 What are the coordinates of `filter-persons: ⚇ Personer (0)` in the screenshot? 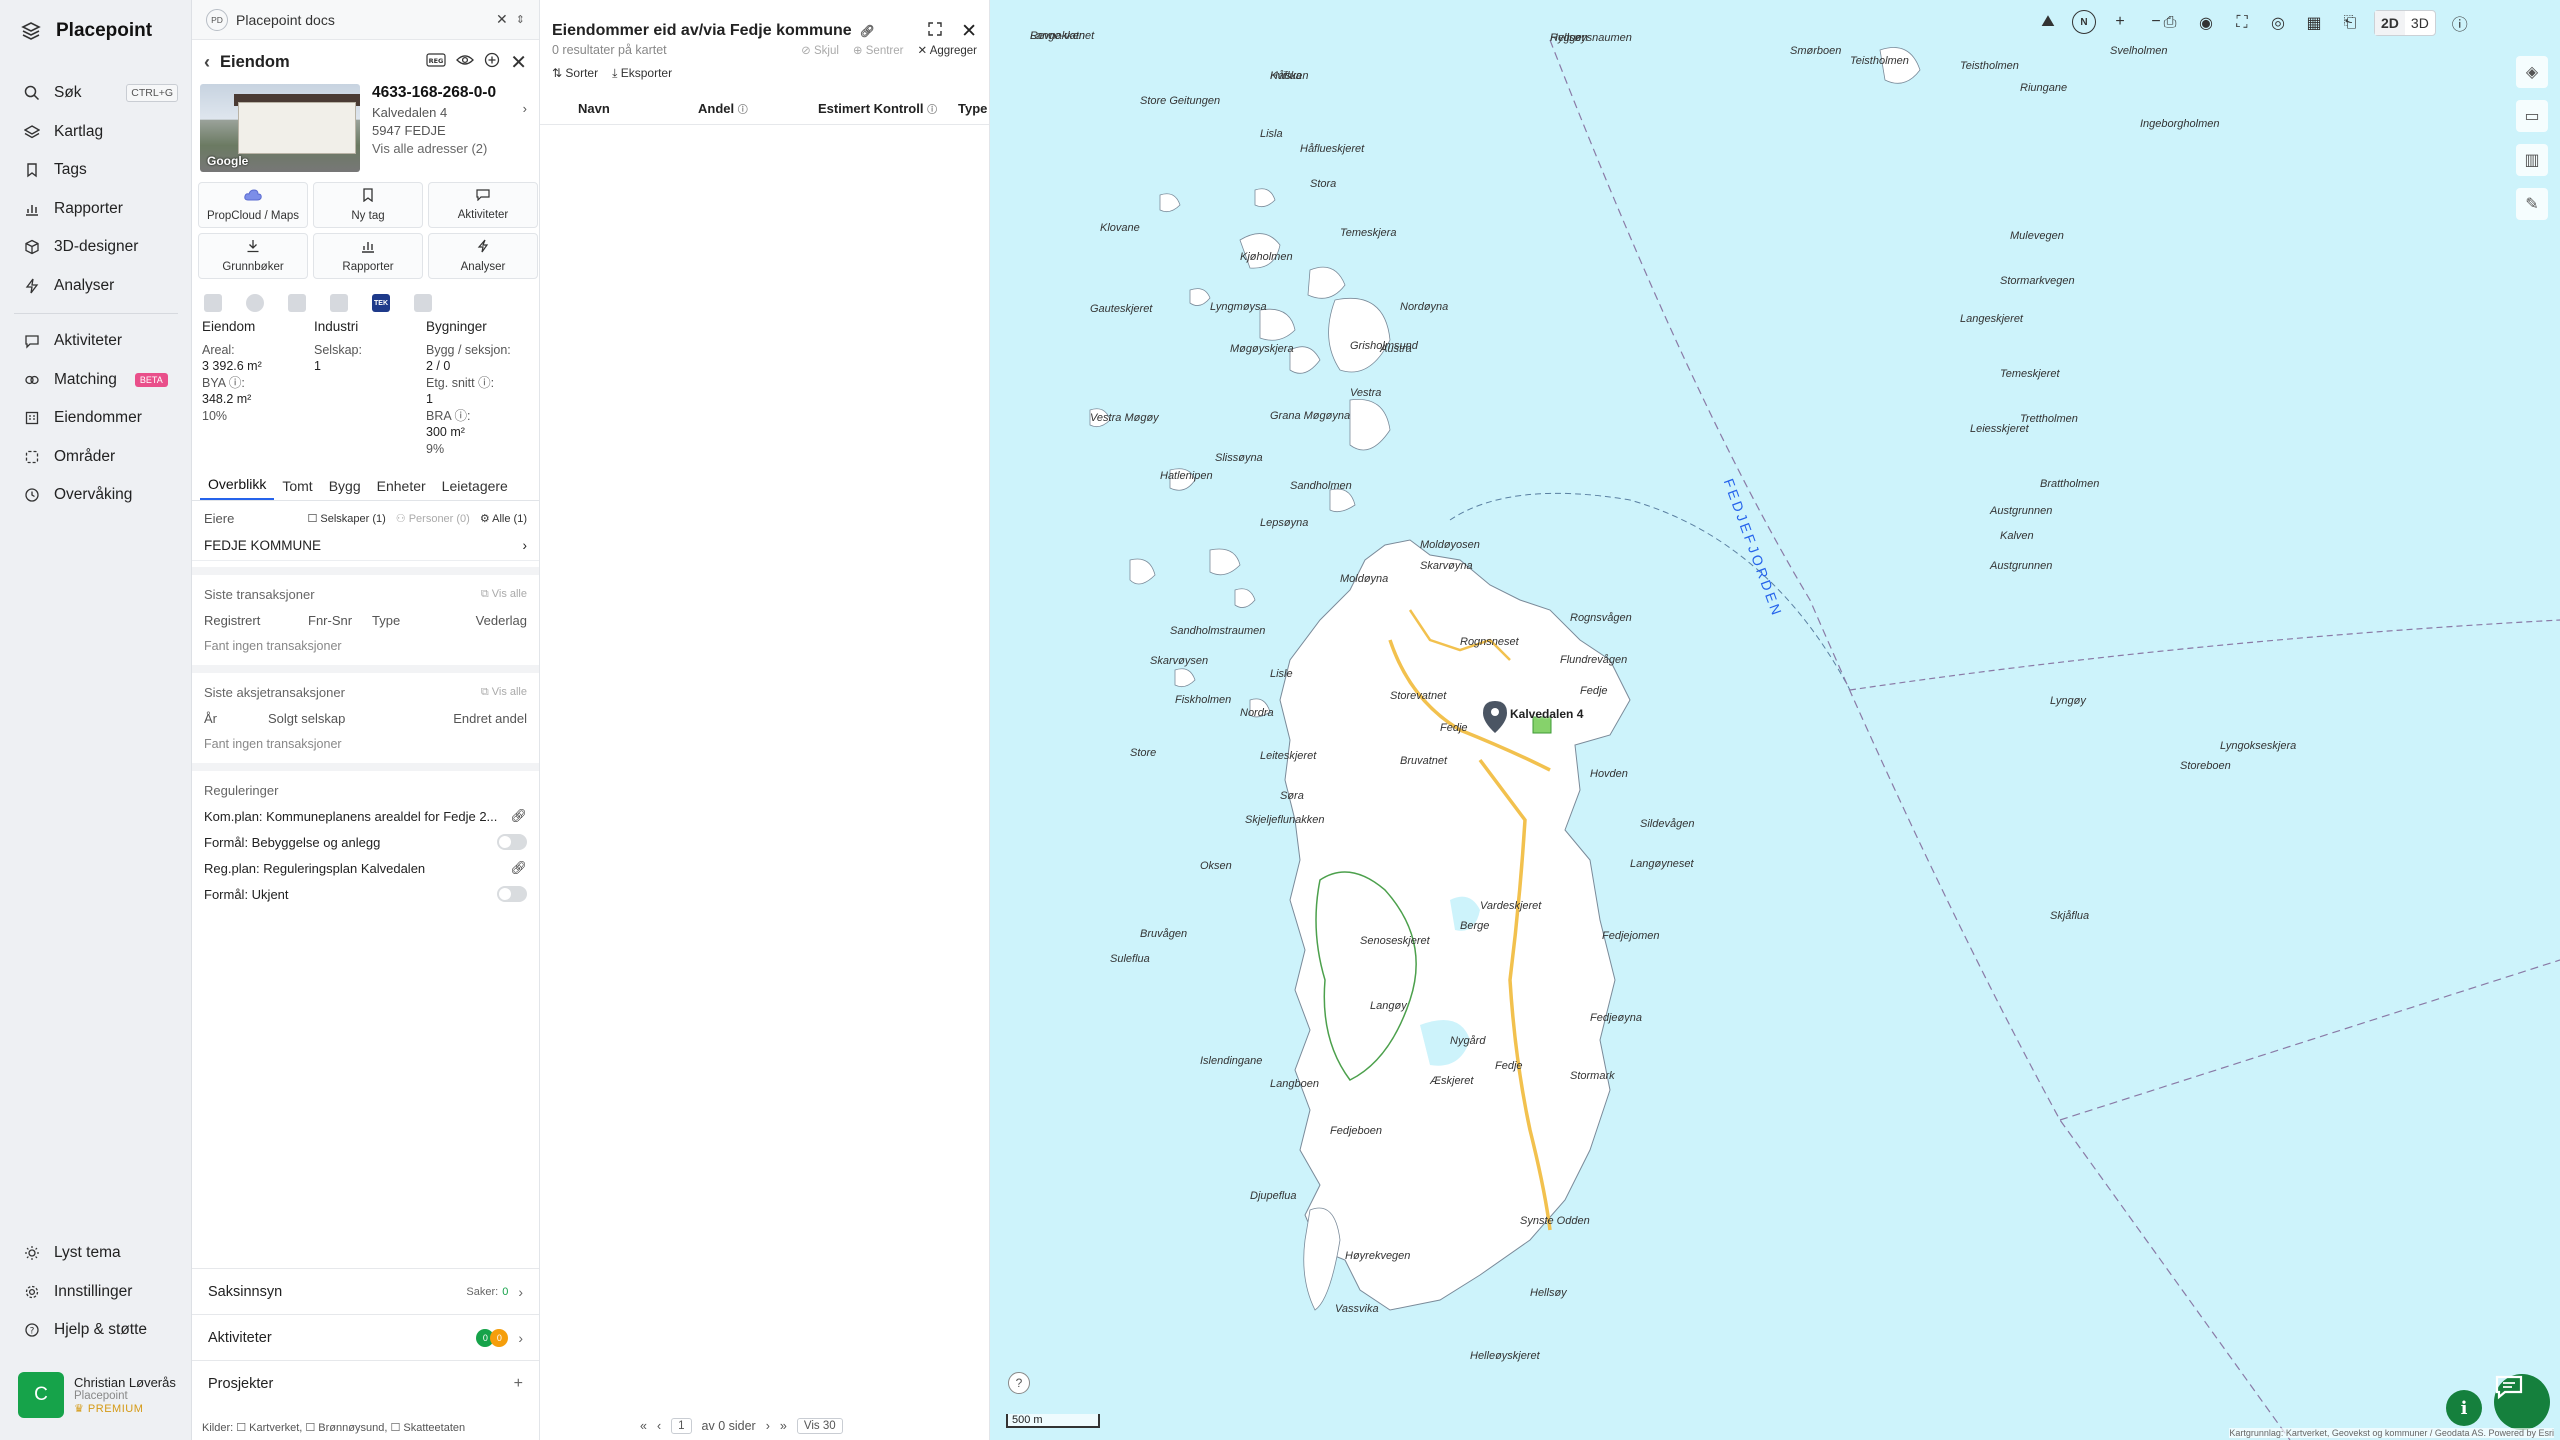 It's located at (433, 518).